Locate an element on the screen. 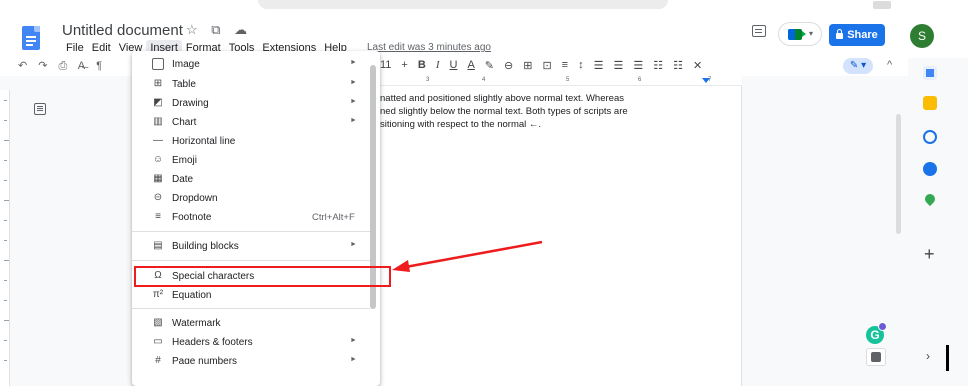 This screenshot has width=968, height=386. menu-item-label: Table is located at coordinates (184, 84).